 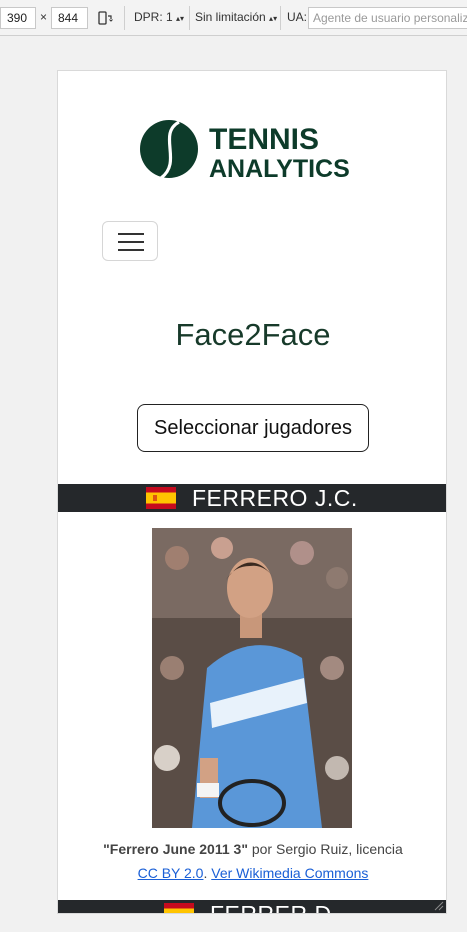 What do you see at coordinates (264, 139) in the screenshot?
I see `logo-line1: TENNIS` at bounding box center [264, 139].